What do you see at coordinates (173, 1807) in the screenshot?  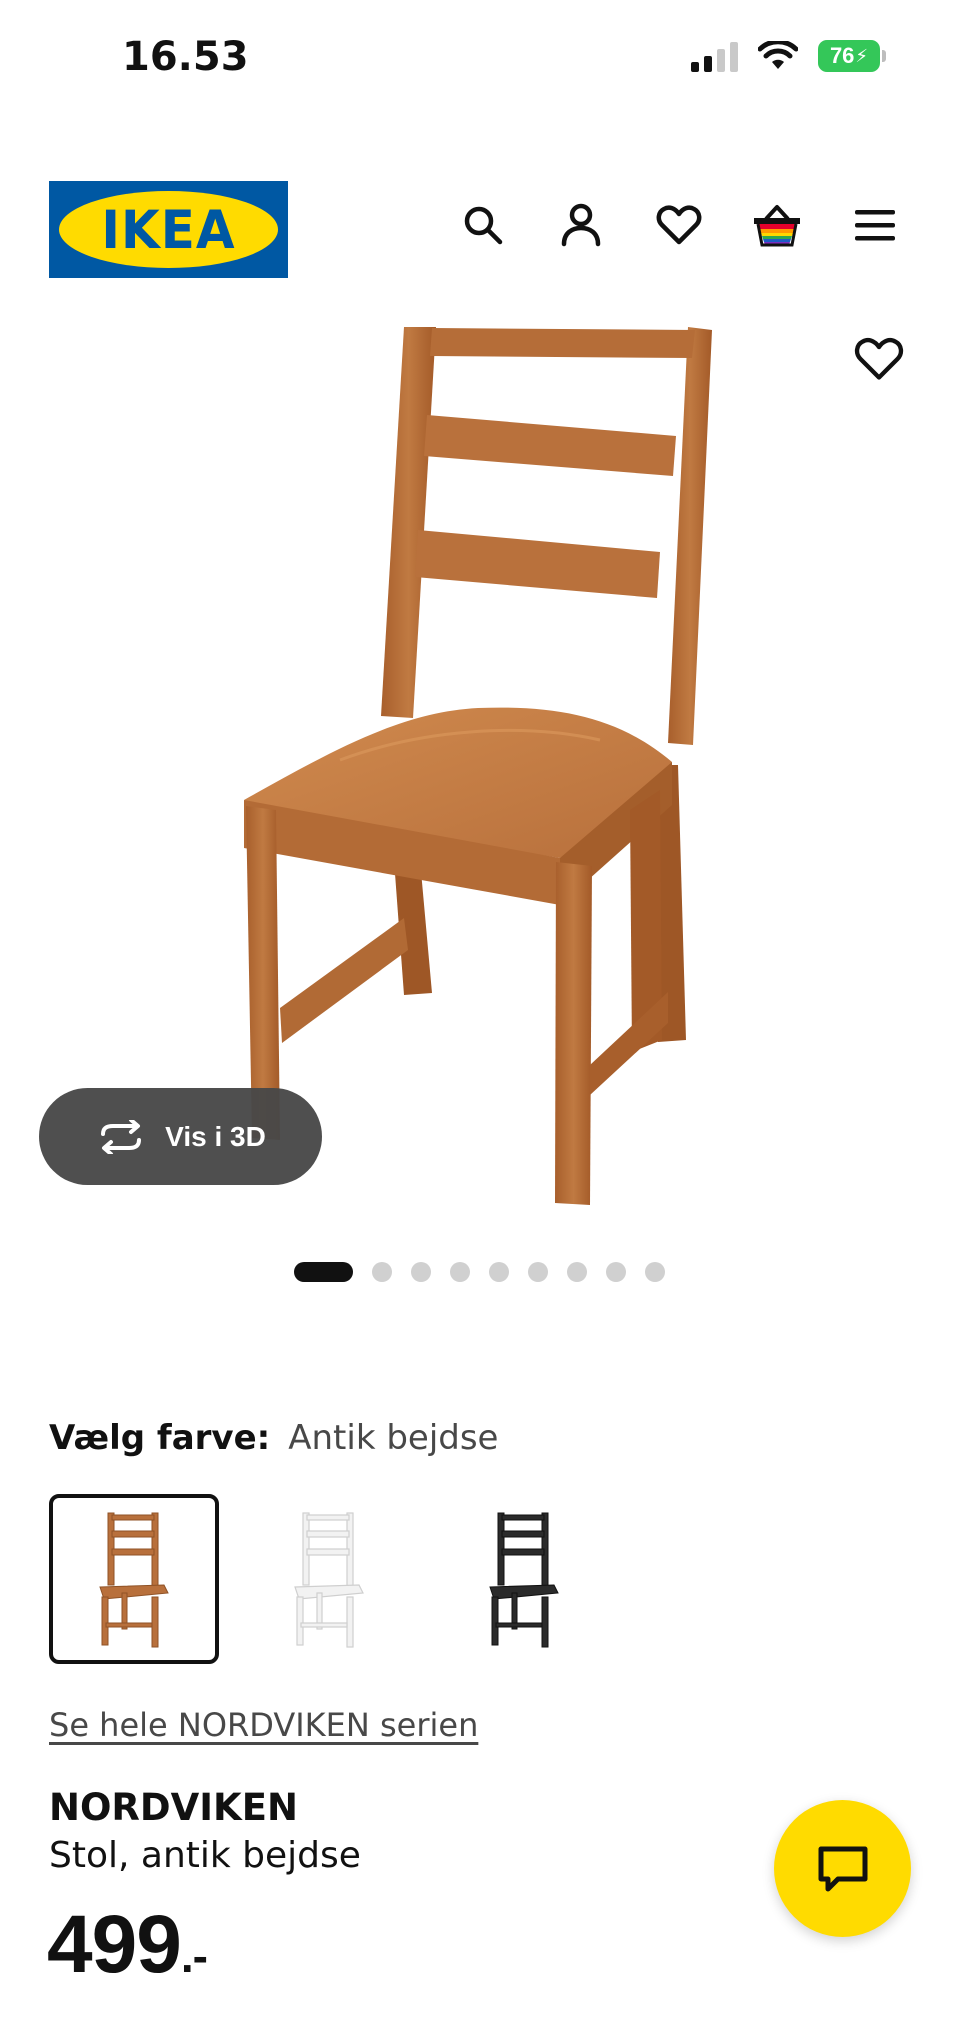 I see `product-name: NORDVIKEN` at bounding box center [173, 1807].